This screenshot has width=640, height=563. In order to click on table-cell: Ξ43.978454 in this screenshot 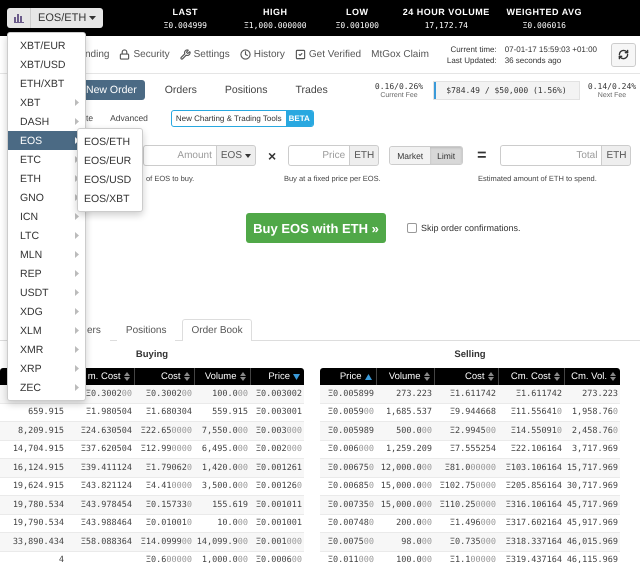, I will do `click(106, 505)`.